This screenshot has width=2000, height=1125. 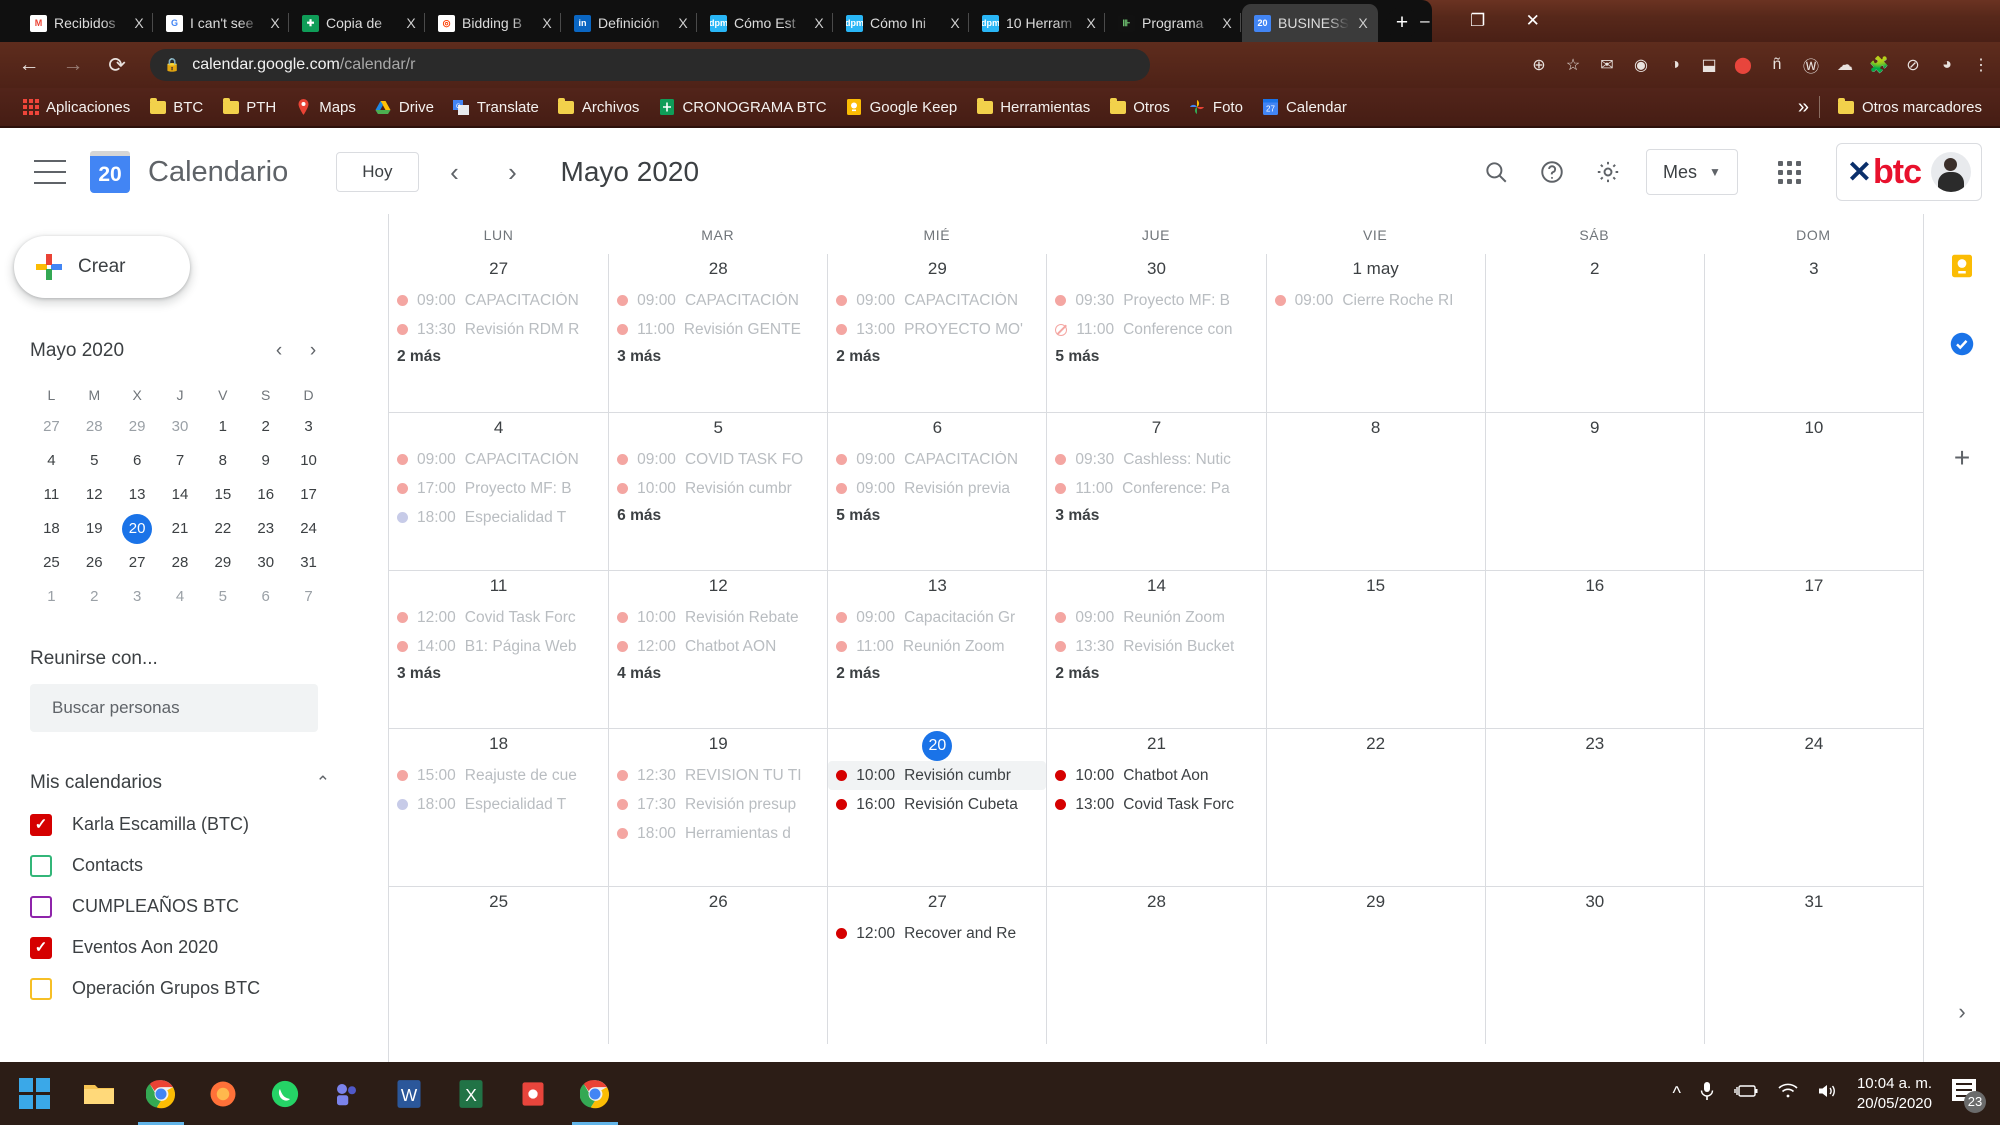 I want to click on bookmark-item: CRONOGRAMA BTC, so click(x=742, y=107).